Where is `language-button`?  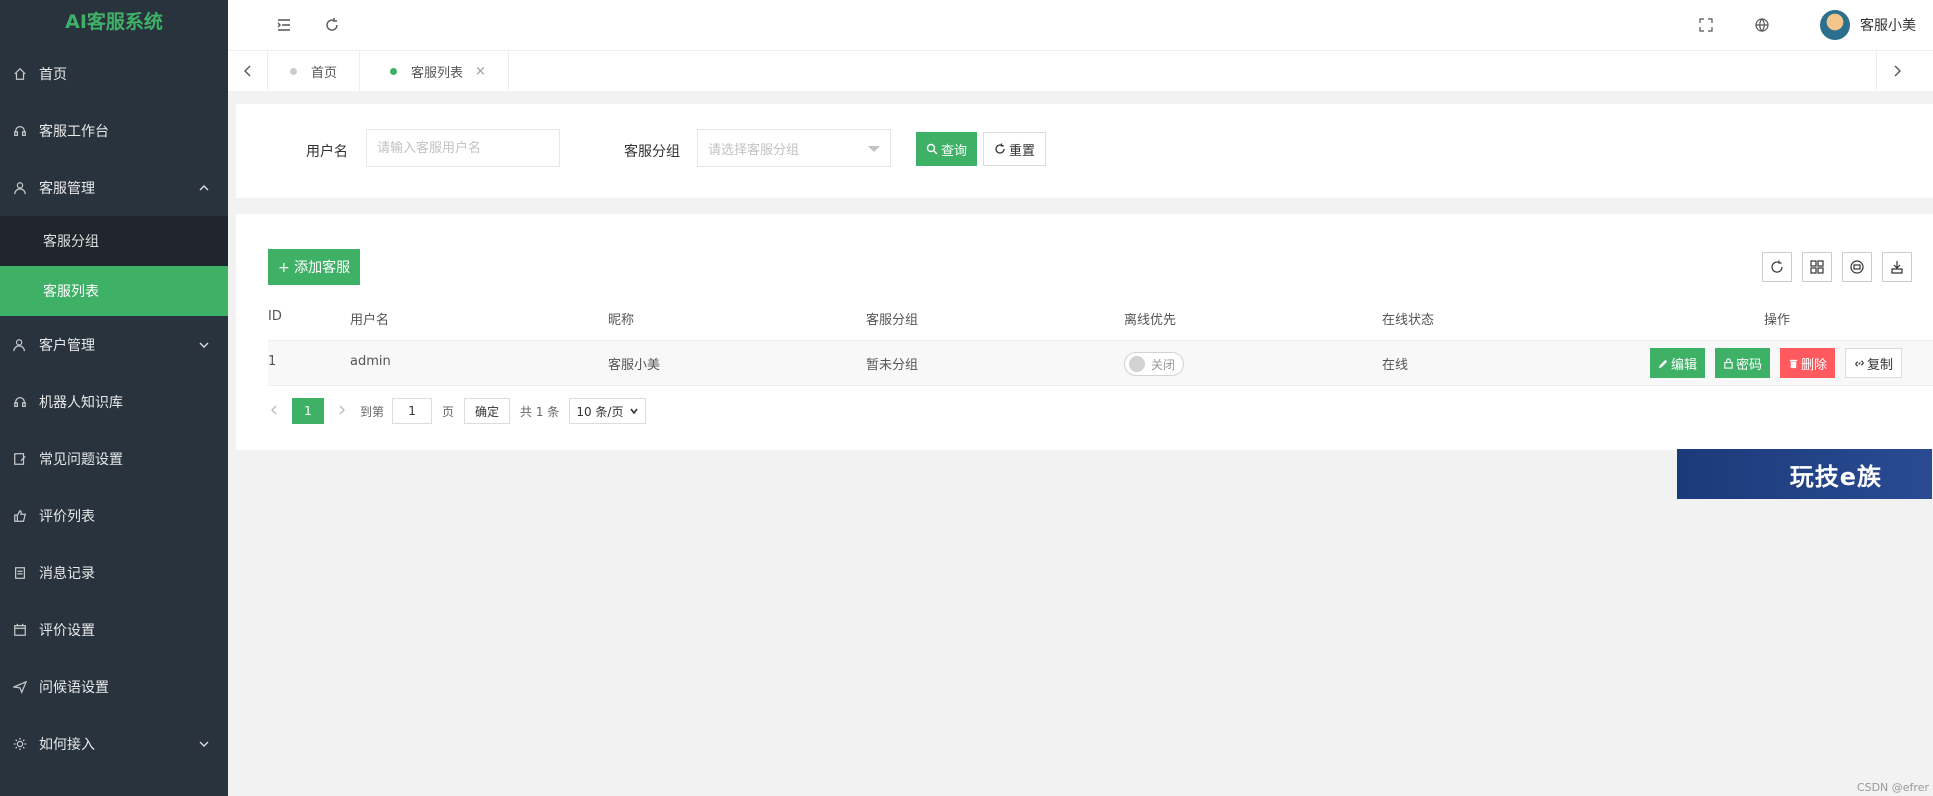 language-button is located at coordinates (1762, 25).